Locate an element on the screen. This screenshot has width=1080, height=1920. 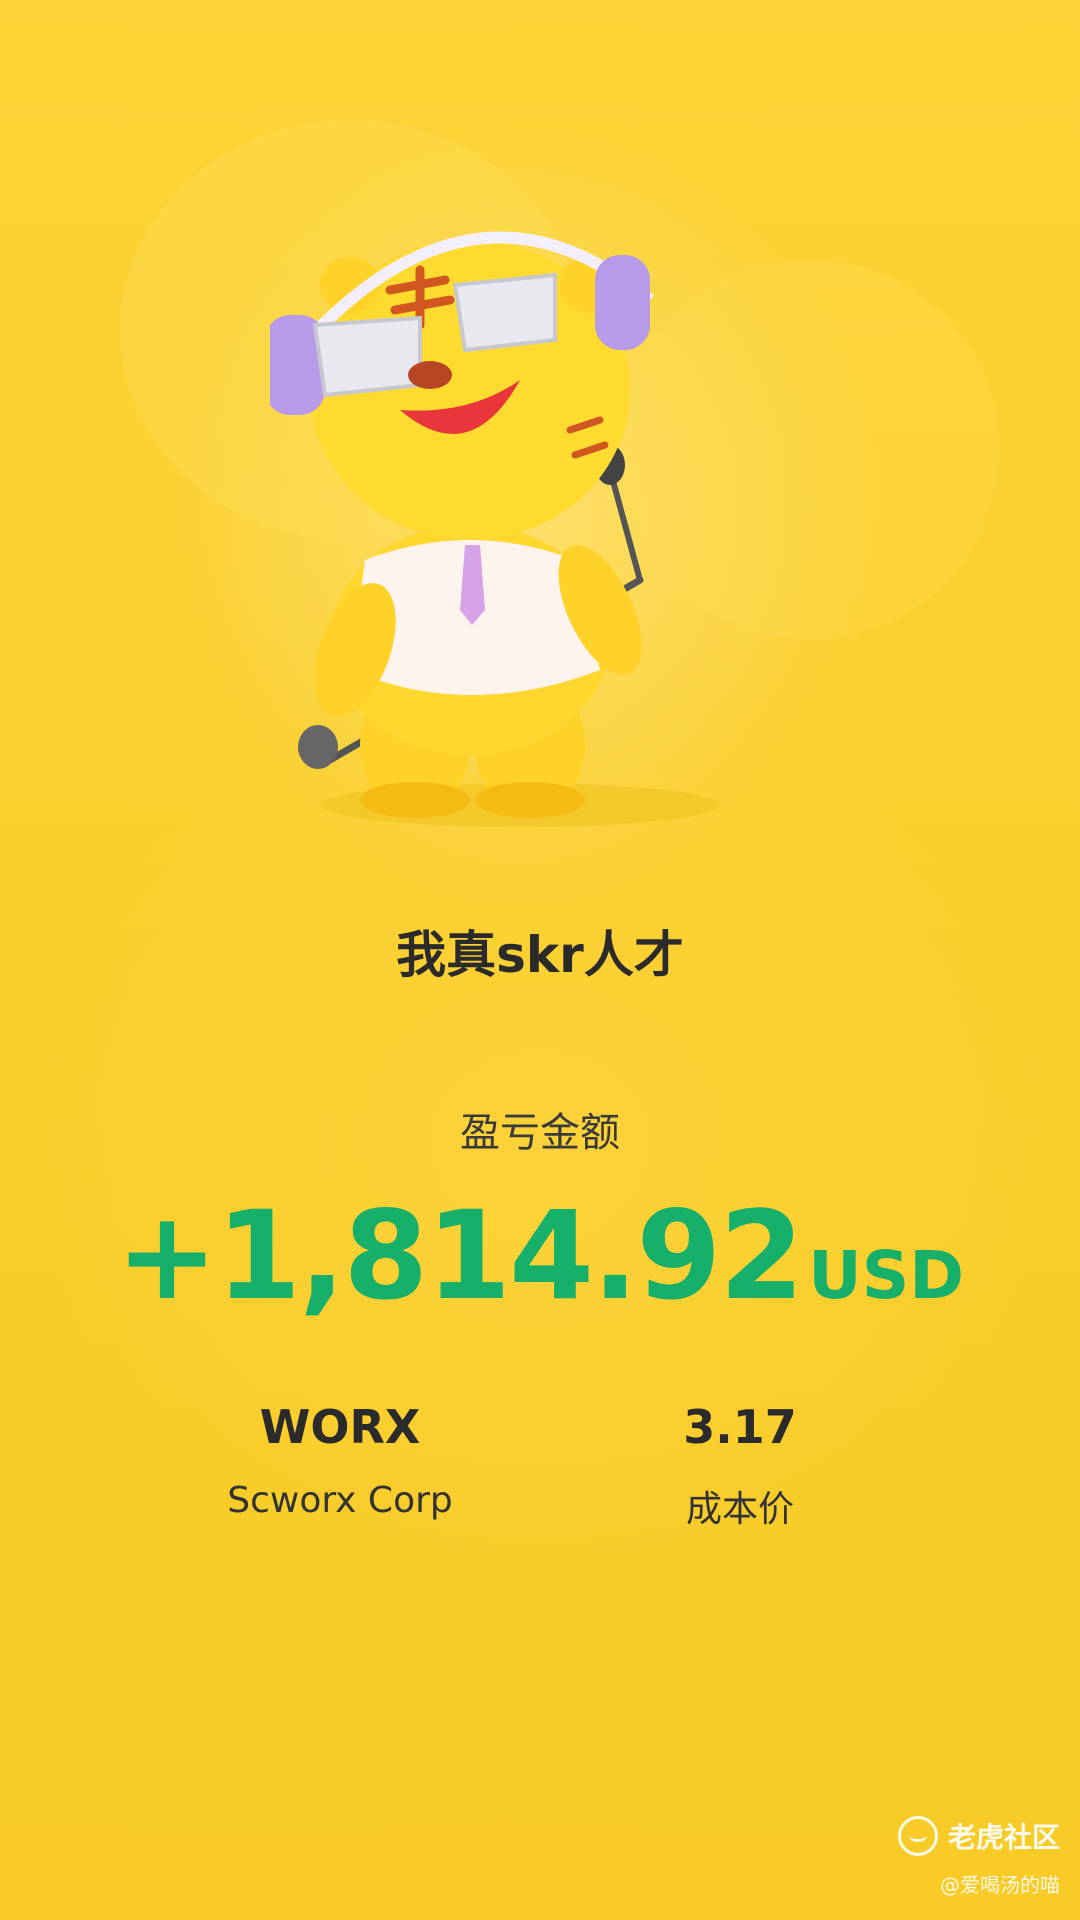
stock-info: WORX Scworx Corp is located at coordinates (340, 1460).